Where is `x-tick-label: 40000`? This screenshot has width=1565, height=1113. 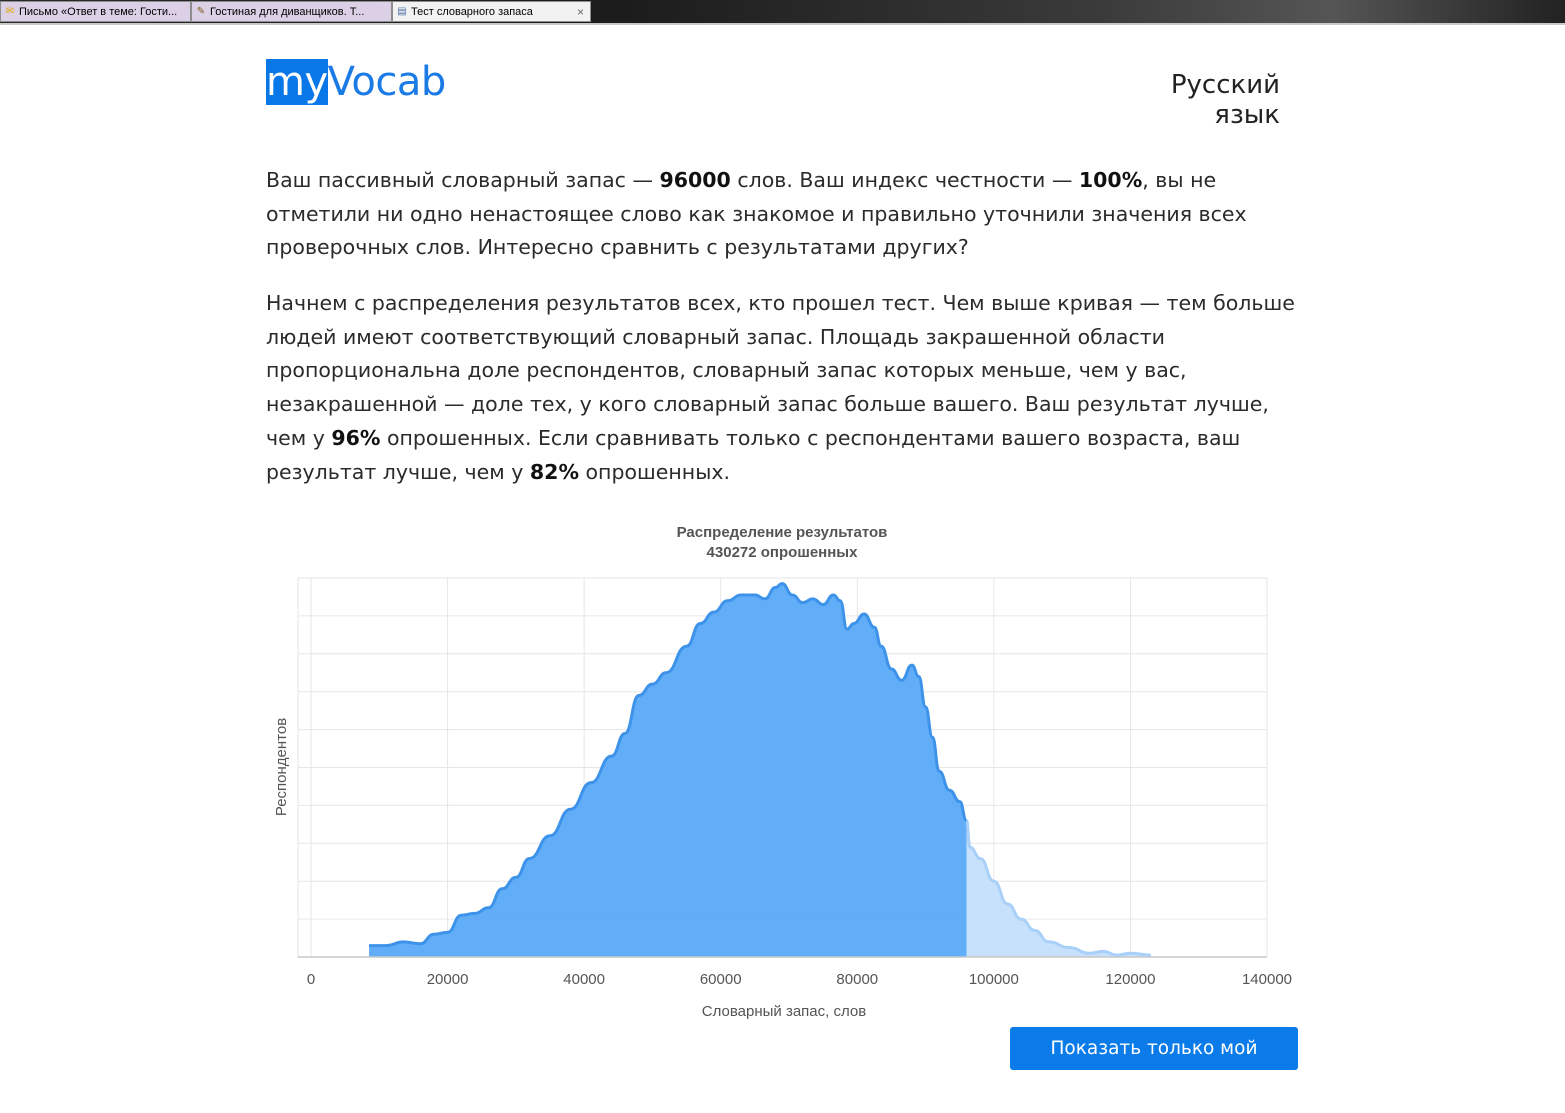 x-tick-label: 40000 is located at coordinates (584, 979).